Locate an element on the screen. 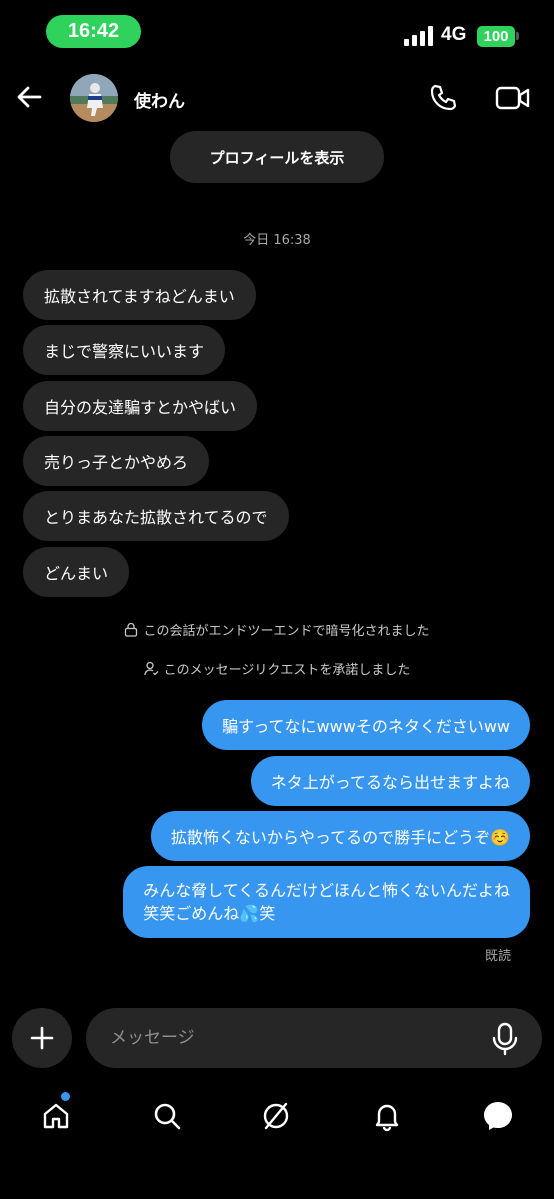  messenger-icon is located at coordinates (498, 1116).